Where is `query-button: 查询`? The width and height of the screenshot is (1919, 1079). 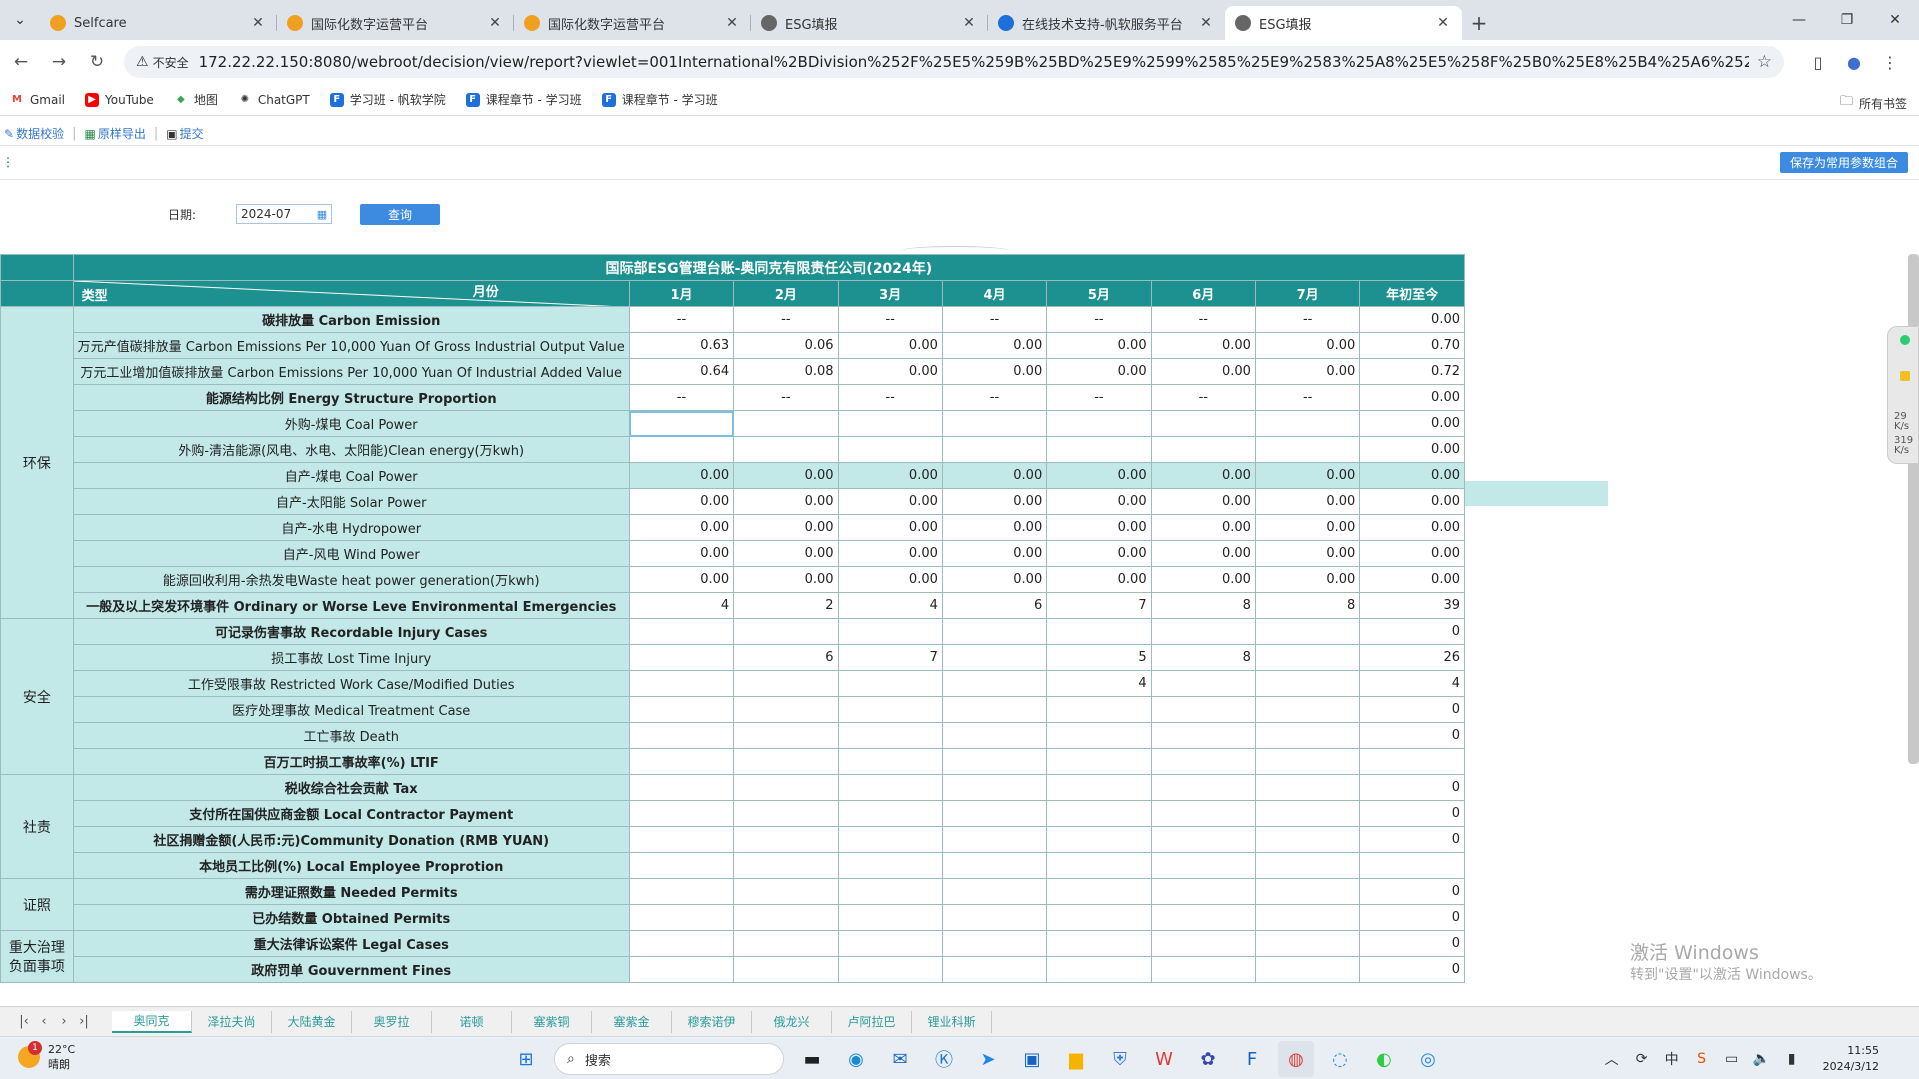
query-button: 查询 is located at coordinates (400, 214).